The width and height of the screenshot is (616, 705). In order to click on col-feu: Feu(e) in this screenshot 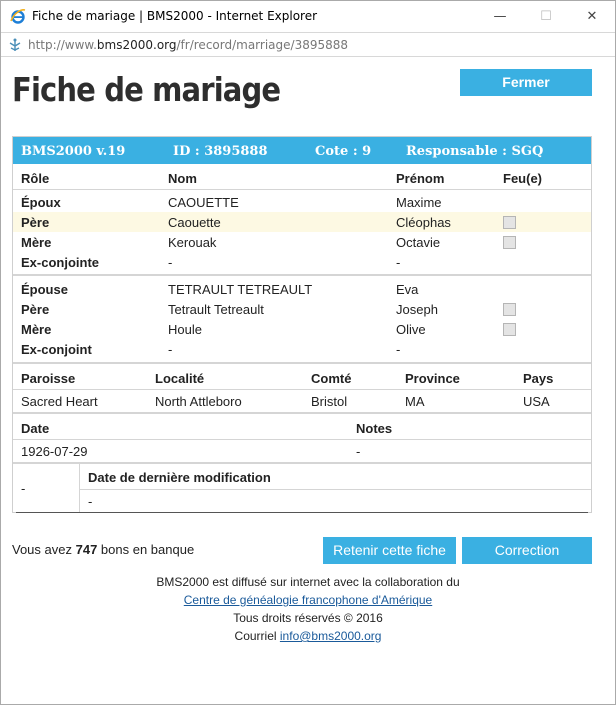, I will do `click(522, 178)`.